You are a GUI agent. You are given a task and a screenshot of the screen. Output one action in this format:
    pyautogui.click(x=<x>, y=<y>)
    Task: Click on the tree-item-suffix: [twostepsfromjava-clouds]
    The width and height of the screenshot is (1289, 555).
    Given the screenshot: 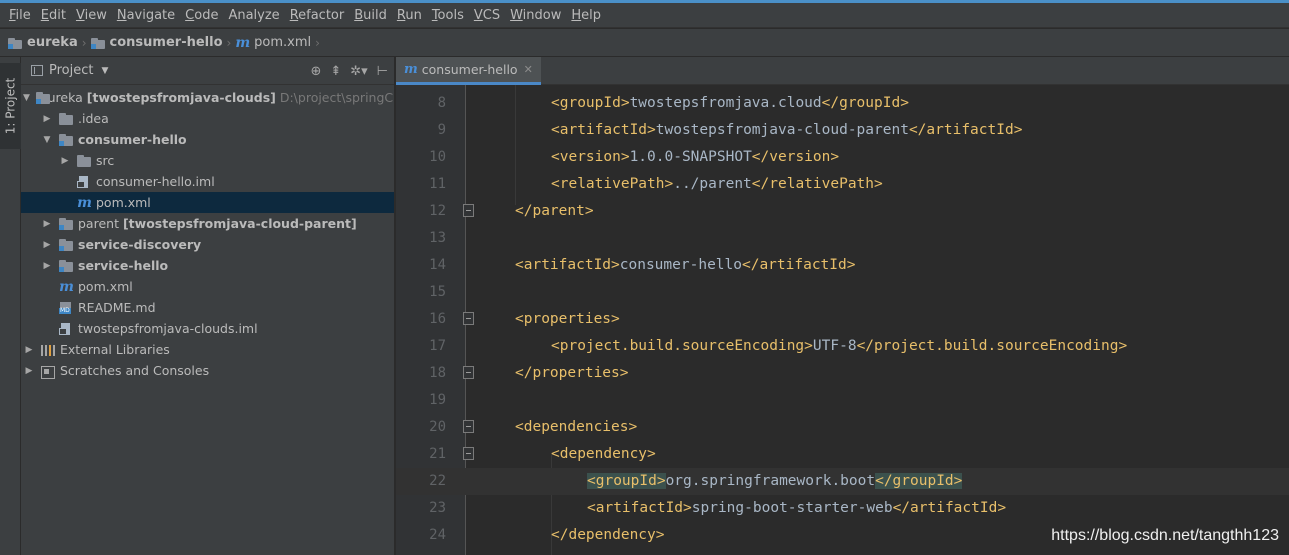 What is the action you would take?
    pyautogui.click(x=181, y=97)
    